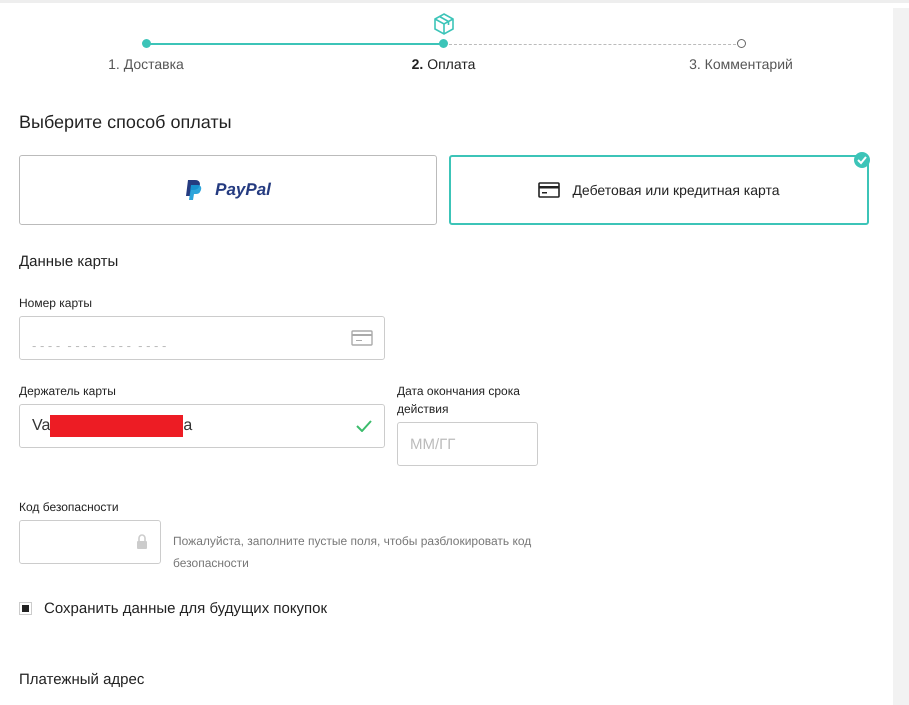 The height and width of the screenshot is (705, 909). I want to click on expiry-field: ММ/ГГ, so click(467, 444).